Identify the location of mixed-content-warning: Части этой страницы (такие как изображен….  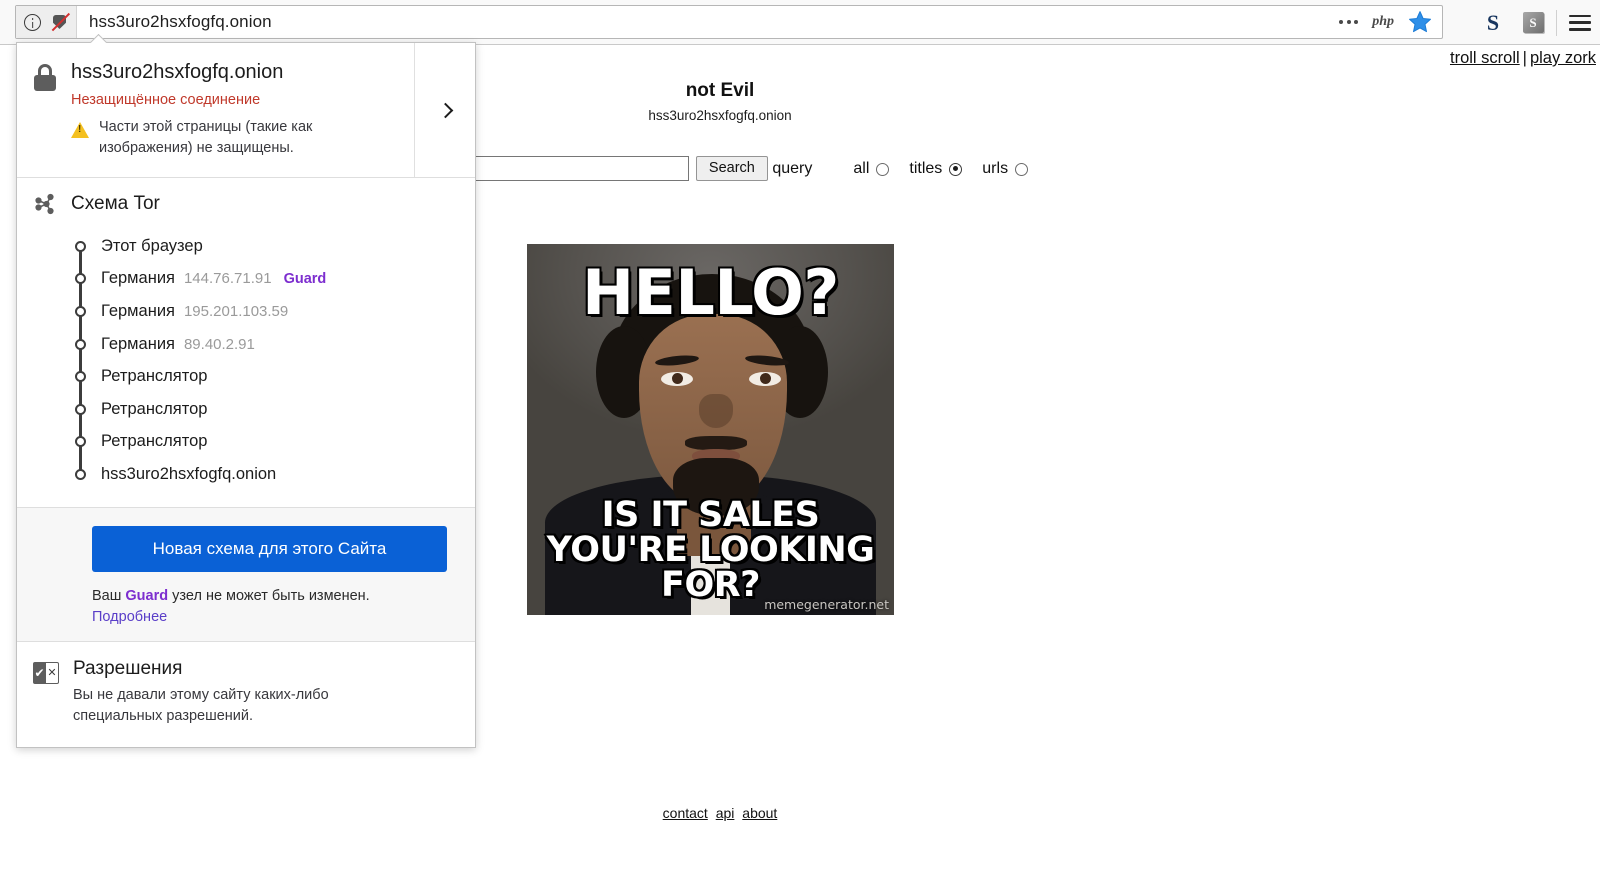
(206, 138).